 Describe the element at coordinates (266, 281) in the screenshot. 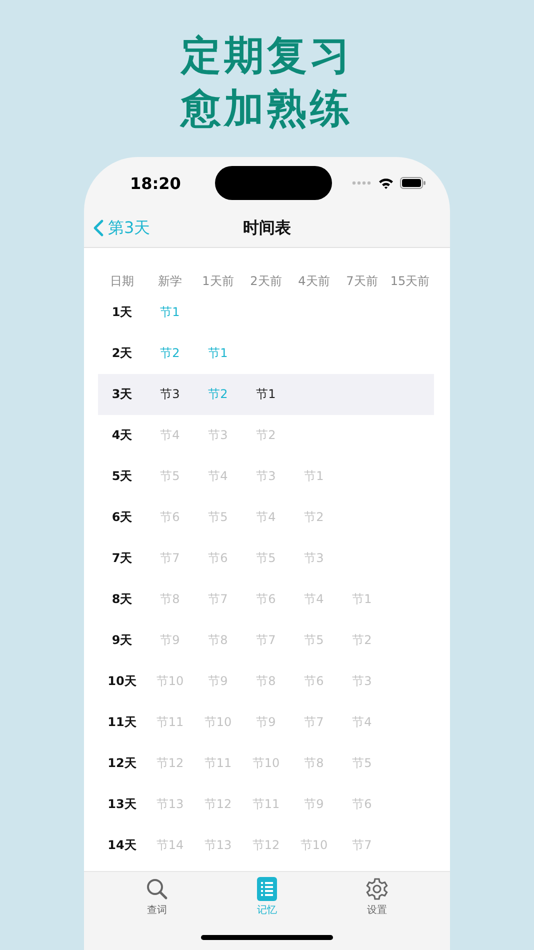

I see `column-header: 2天前` at that location.